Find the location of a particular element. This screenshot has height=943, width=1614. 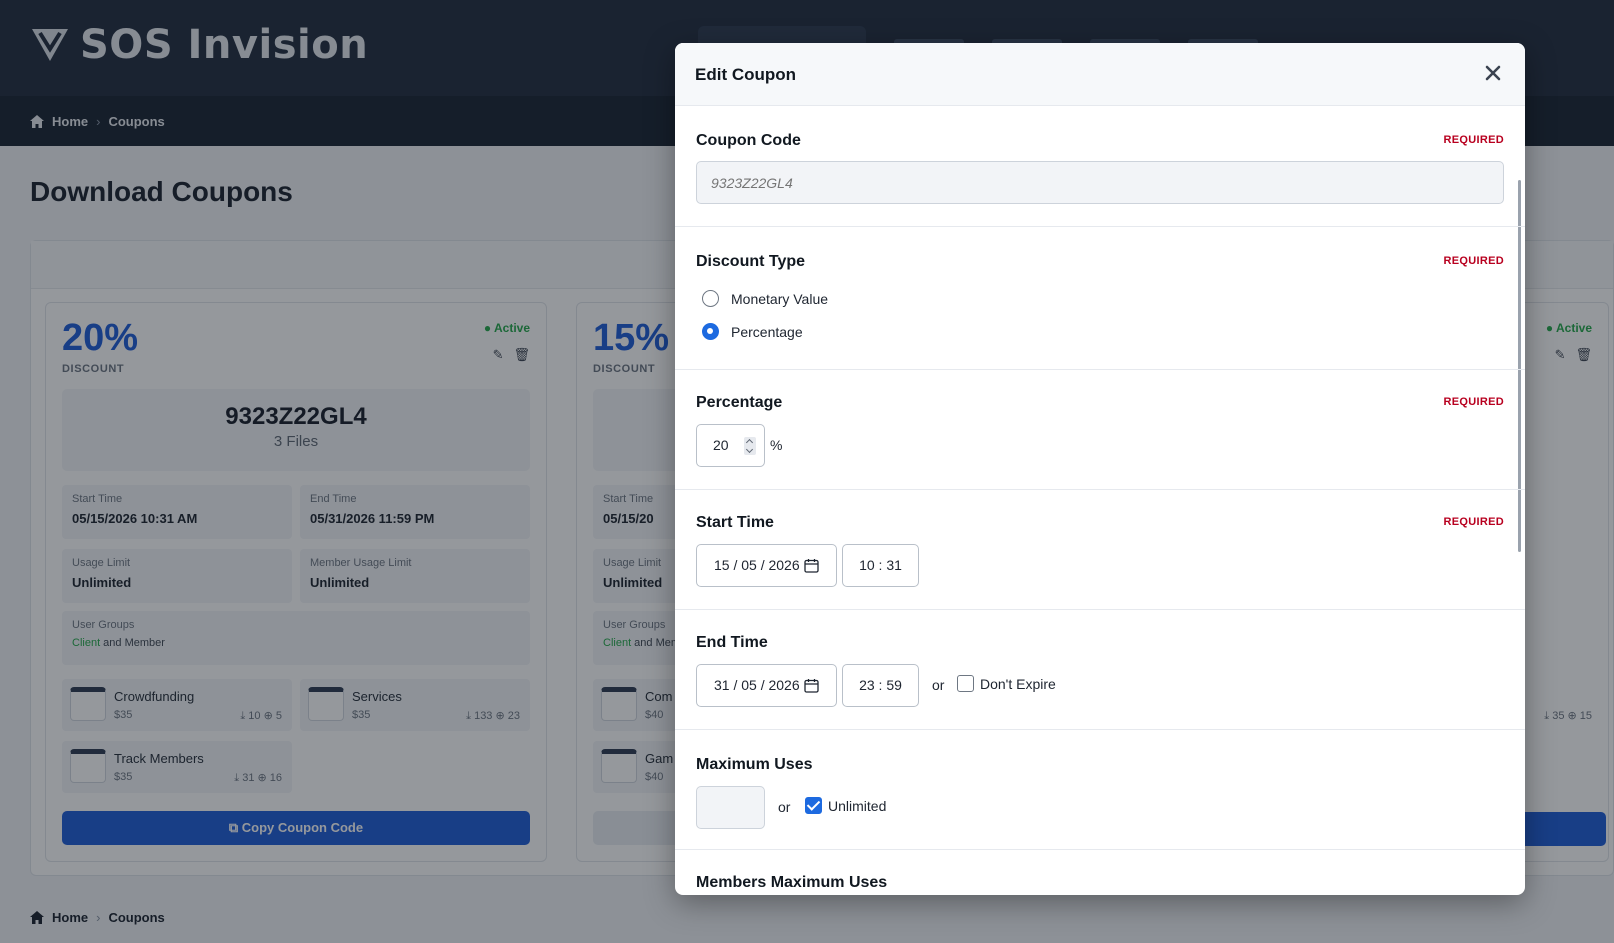

coupon-code-section: Coupon Code REQUIRED is located at coordinates (1100, 166).